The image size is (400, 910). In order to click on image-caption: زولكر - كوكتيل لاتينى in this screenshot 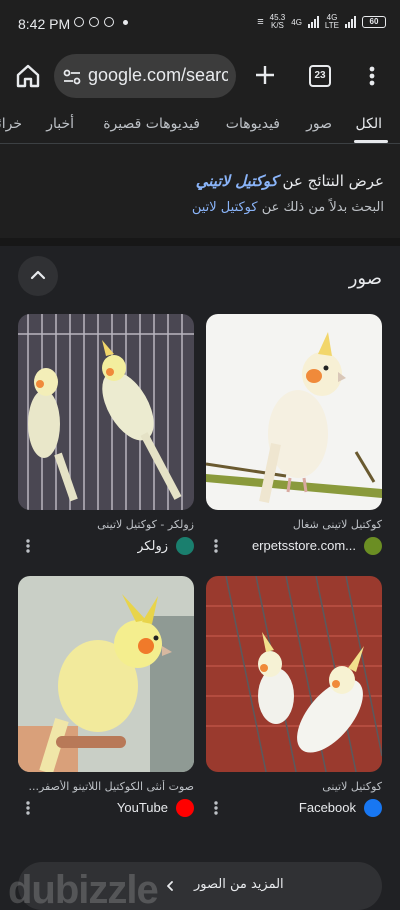, I will do `click(106, 524)`.